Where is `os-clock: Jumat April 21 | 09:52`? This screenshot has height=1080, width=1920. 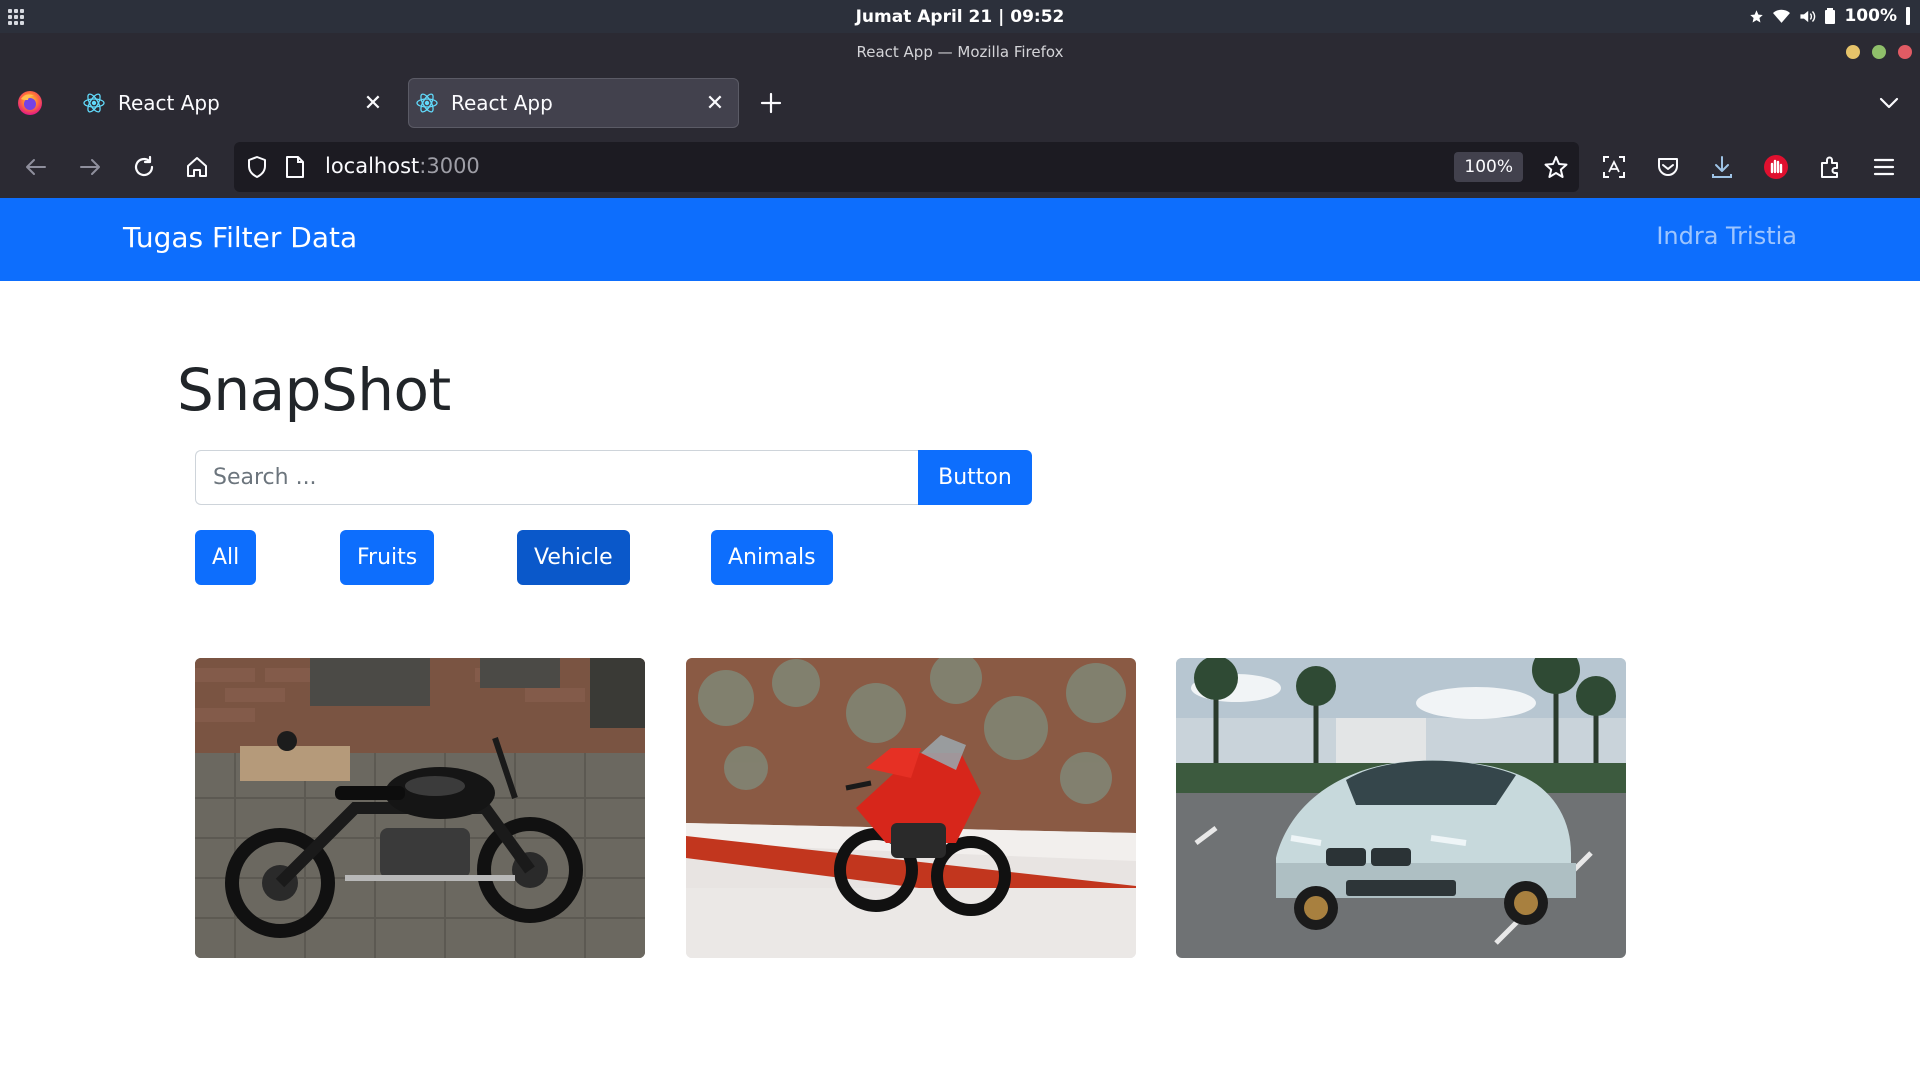 os-clock: Jumat April 21 | 09:52 is located at coordinates (960, 17).